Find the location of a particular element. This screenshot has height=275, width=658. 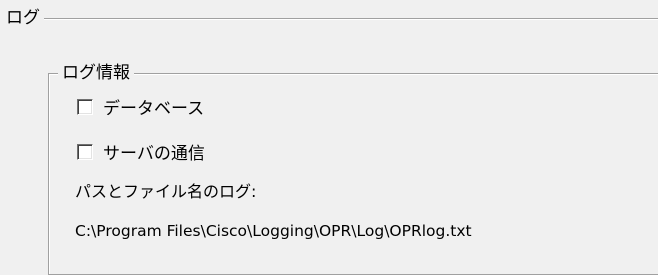

database-checkbox-row: データベース is located at coordinates (140, 106).